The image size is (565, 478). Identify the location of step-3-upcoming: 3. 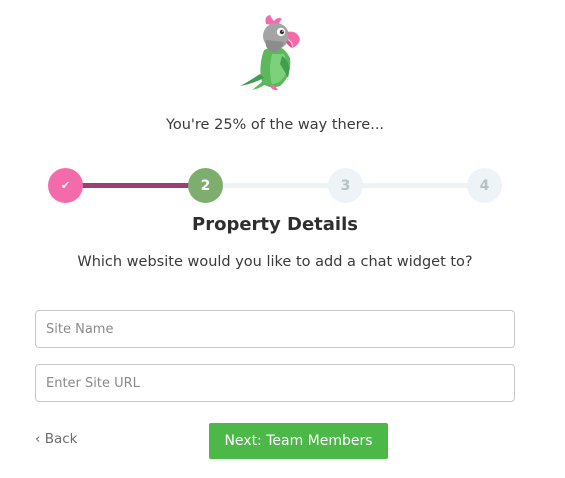
(345, 185).